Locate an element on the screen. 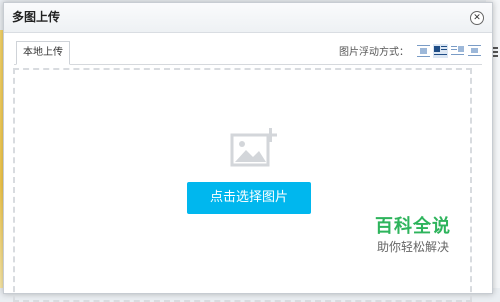 Image resolution: width=500 pixels, height=302 pixels. none-align-icon is located at coordinates (423, 51).